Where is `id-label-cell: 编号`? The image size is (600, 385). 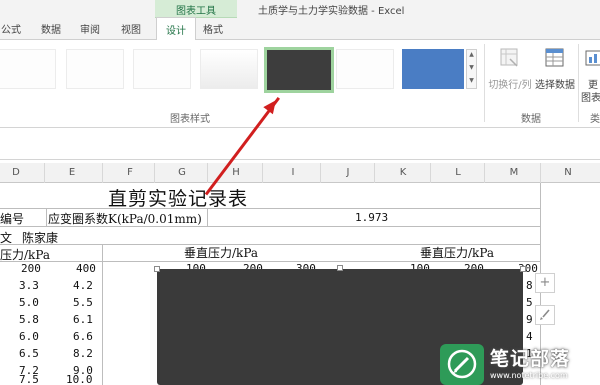
id-label-cell: 编号 is located at coordinates (12, 218).